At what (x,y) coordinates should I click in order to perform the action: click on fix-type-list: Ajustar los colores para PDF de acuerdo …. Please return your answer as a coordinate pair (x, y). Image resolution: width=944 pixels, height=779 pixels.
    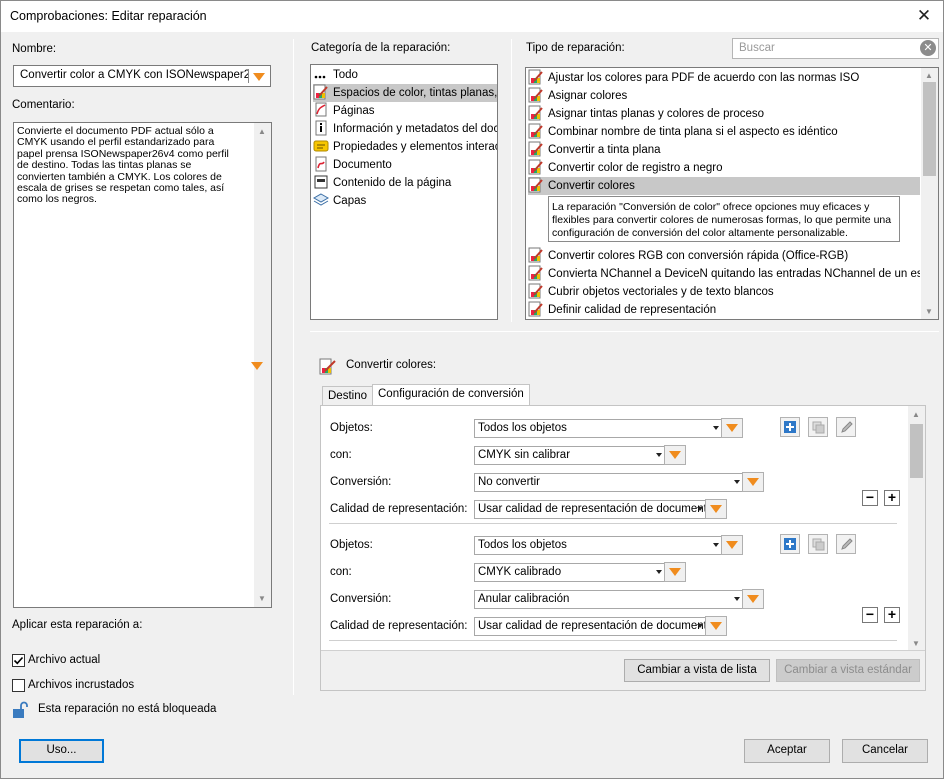
    Looking at the image, I should click on (732, 193).